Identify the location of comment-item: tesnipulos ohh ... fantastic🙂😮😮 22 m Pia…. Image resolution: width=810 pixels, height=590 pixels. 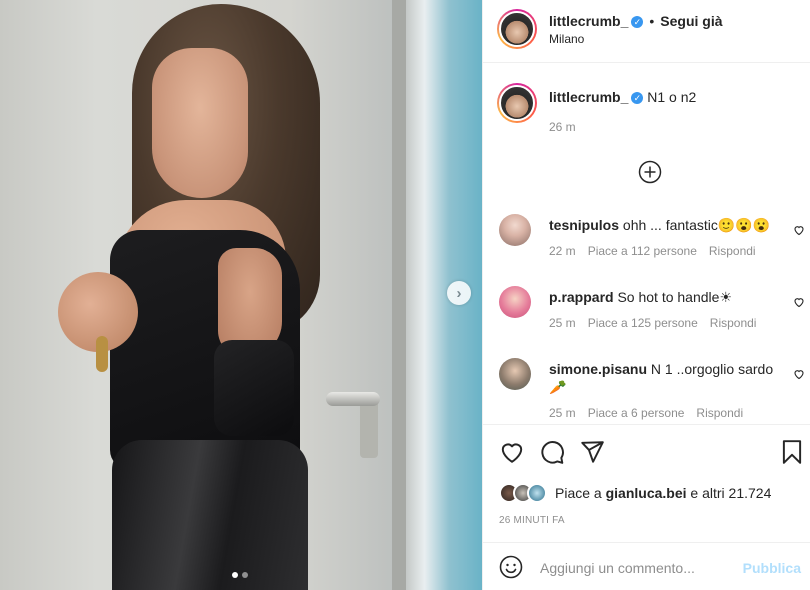
(664, 237).